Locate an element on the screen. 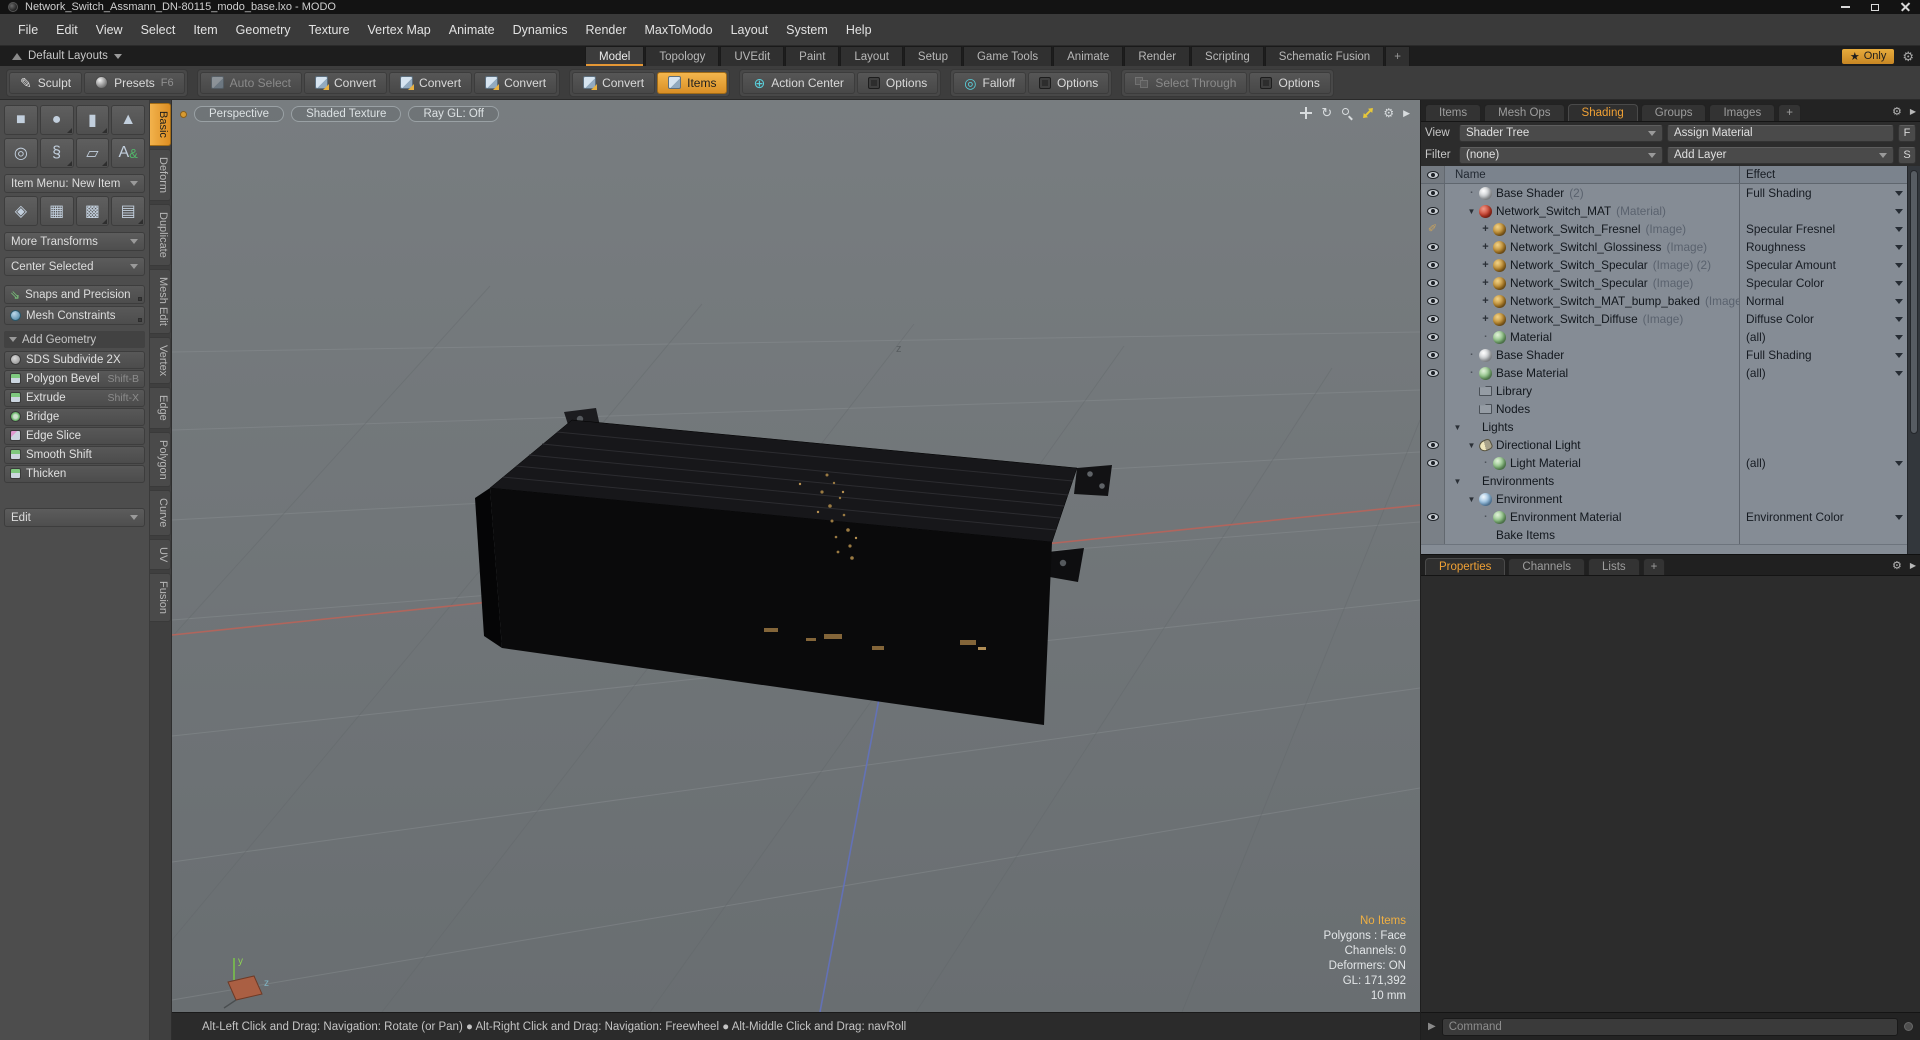 The width and height of the screenshot is (1920, 1040). sds-subdivide-2x-button: SDS Subdivide 2X is located at coordinates (74, 360).